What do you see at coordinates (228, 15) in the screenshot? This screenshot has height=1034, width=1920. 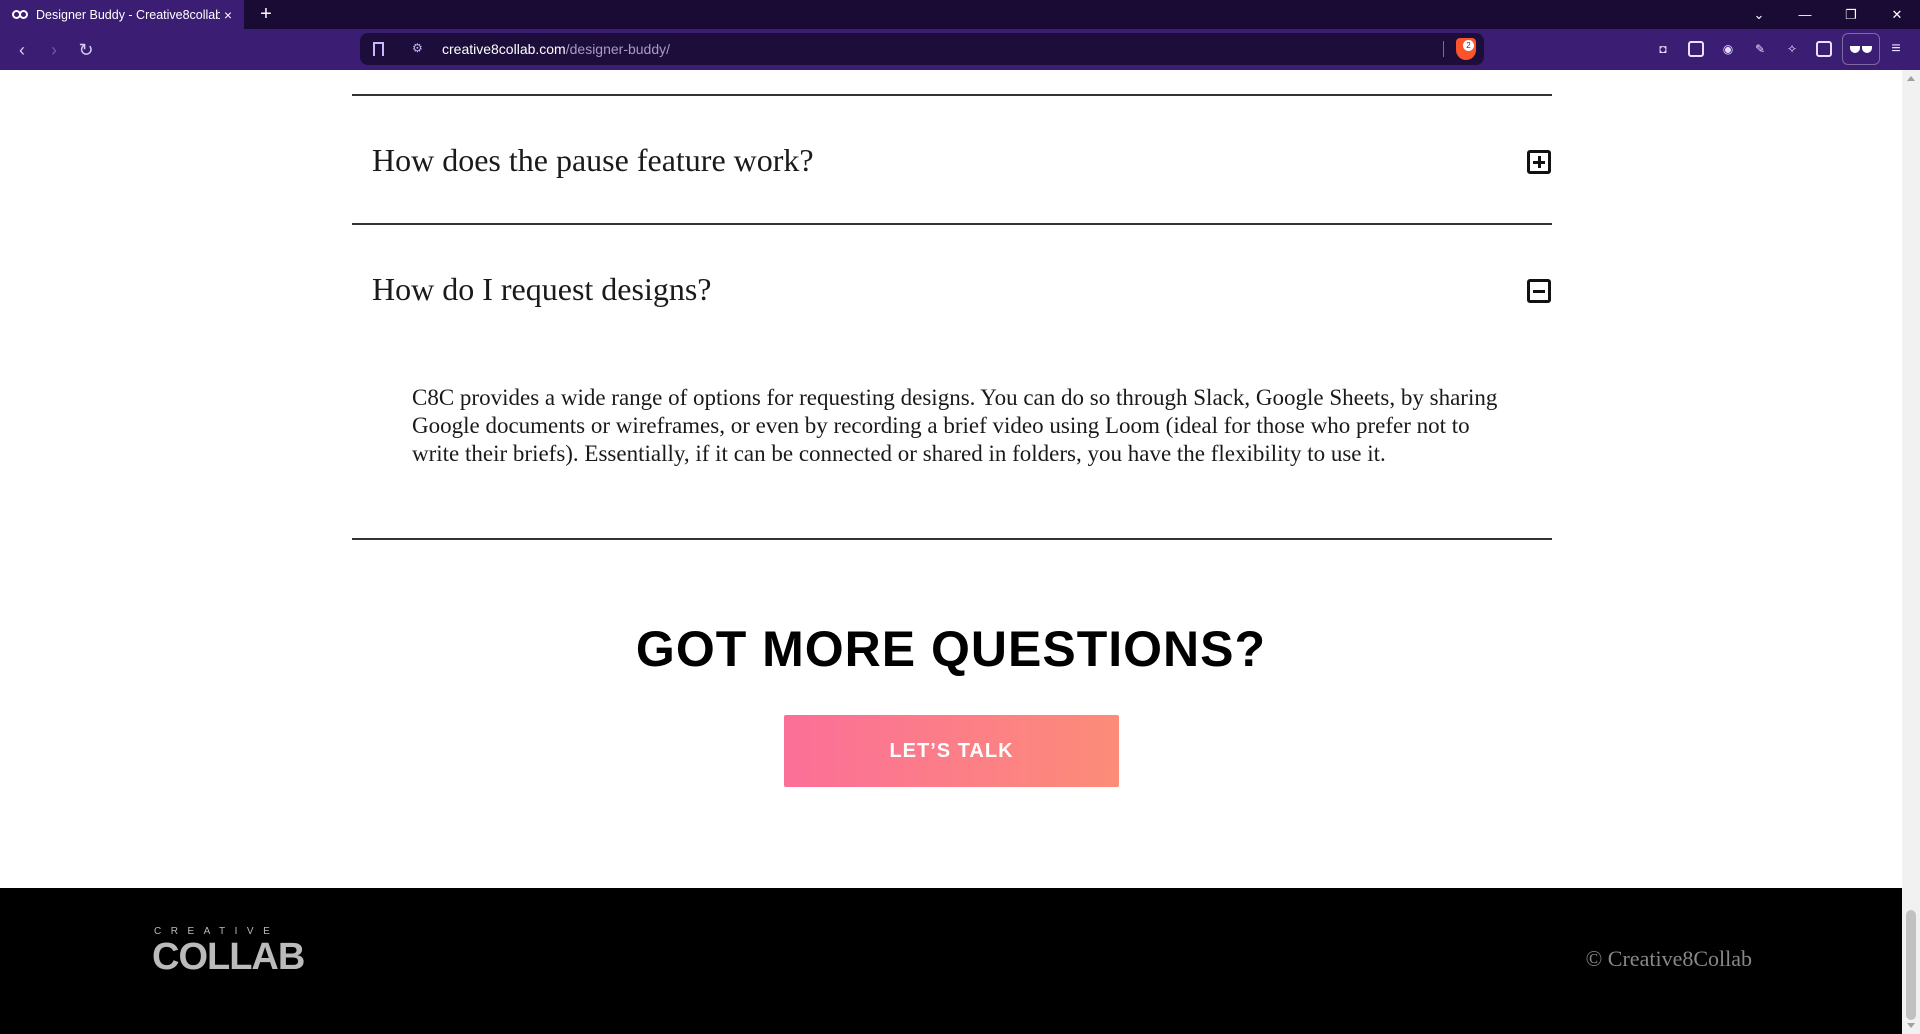 I see `tab-close-icon: ×` at bounding box center [228, 15].